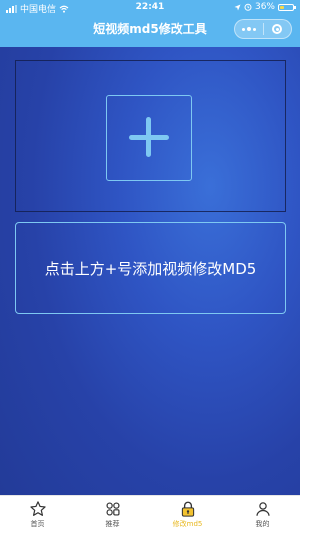 This screenshot has height=533, width=320. Describe the element at coordinates (248, 7) in the screenshot. I see `alarm-clock-icon` at that location.